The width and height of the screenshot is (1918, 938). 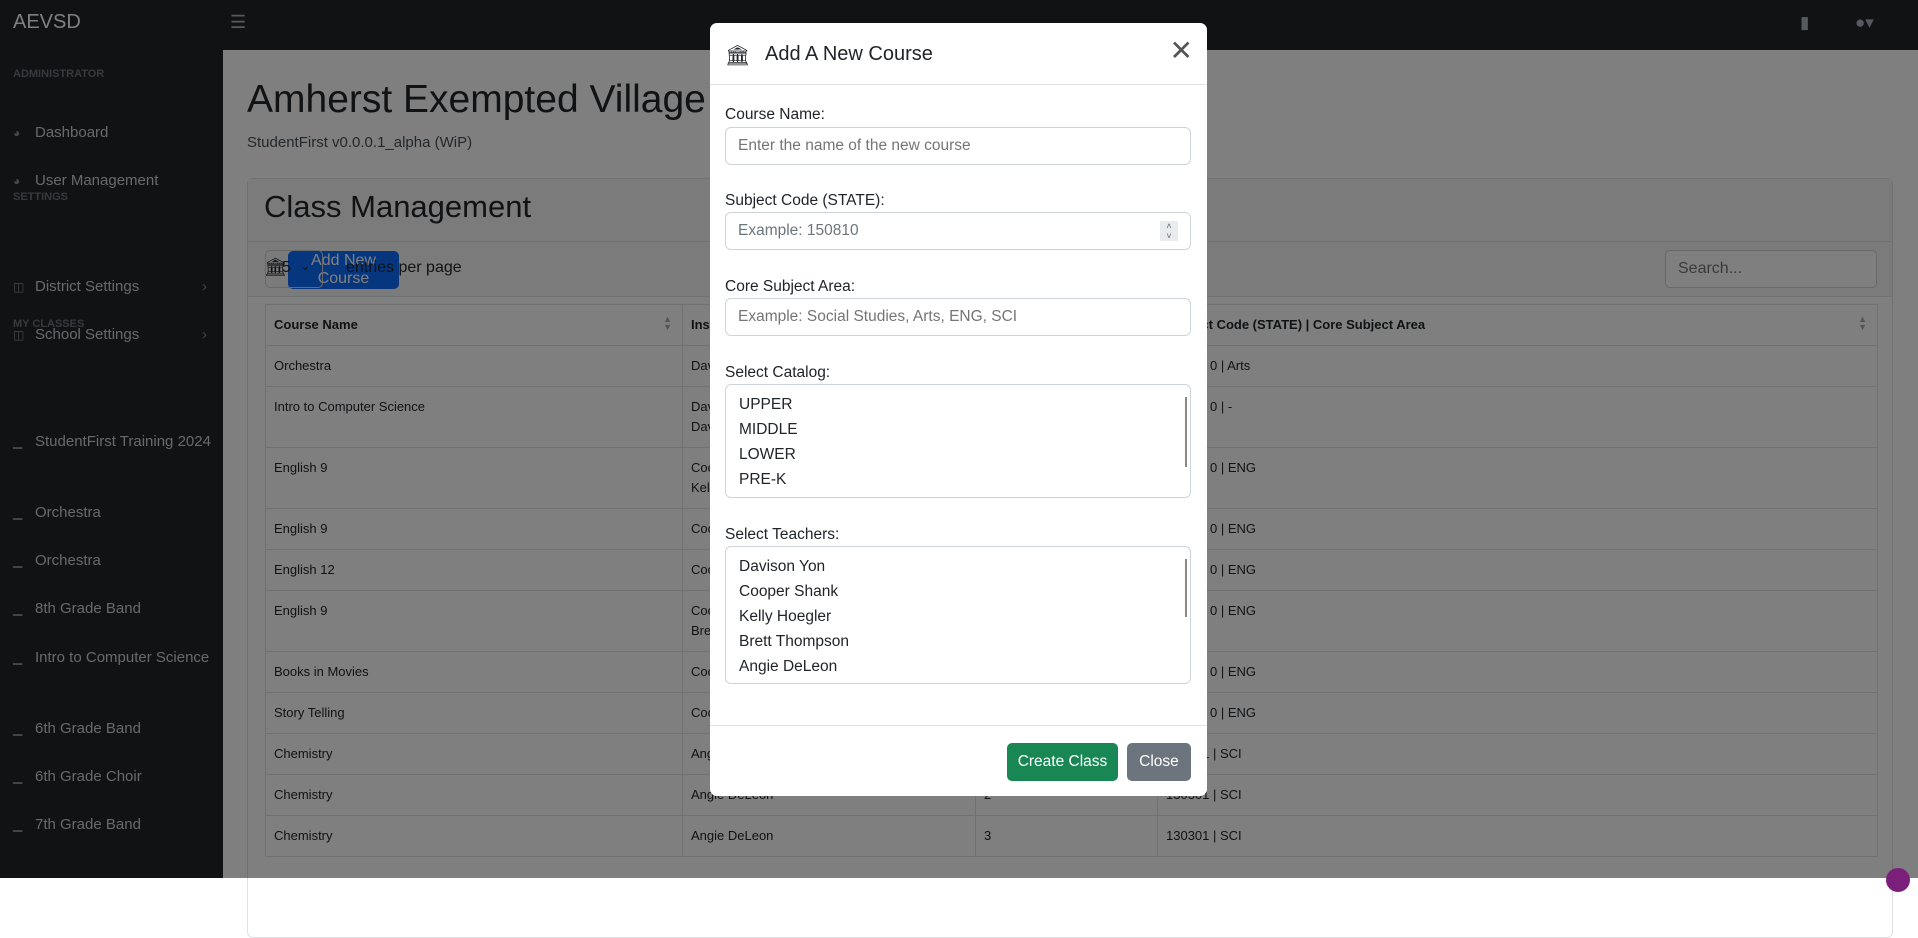 I want to click on catalog-select: UPPER MIDDLE LOWER PRE-K, so click(x=958, y=441).